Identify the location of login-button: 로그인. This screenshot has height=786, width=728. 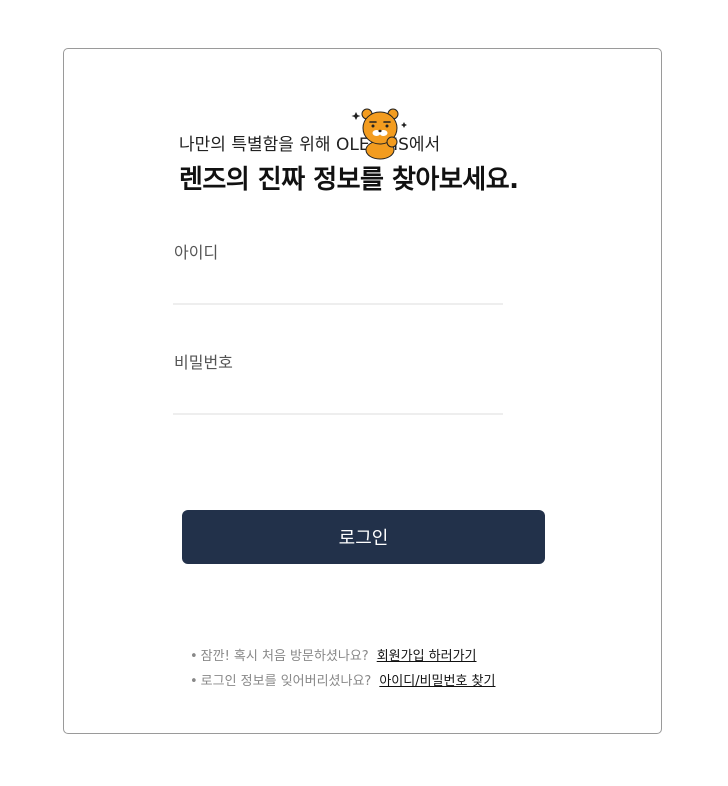
(363, 537).